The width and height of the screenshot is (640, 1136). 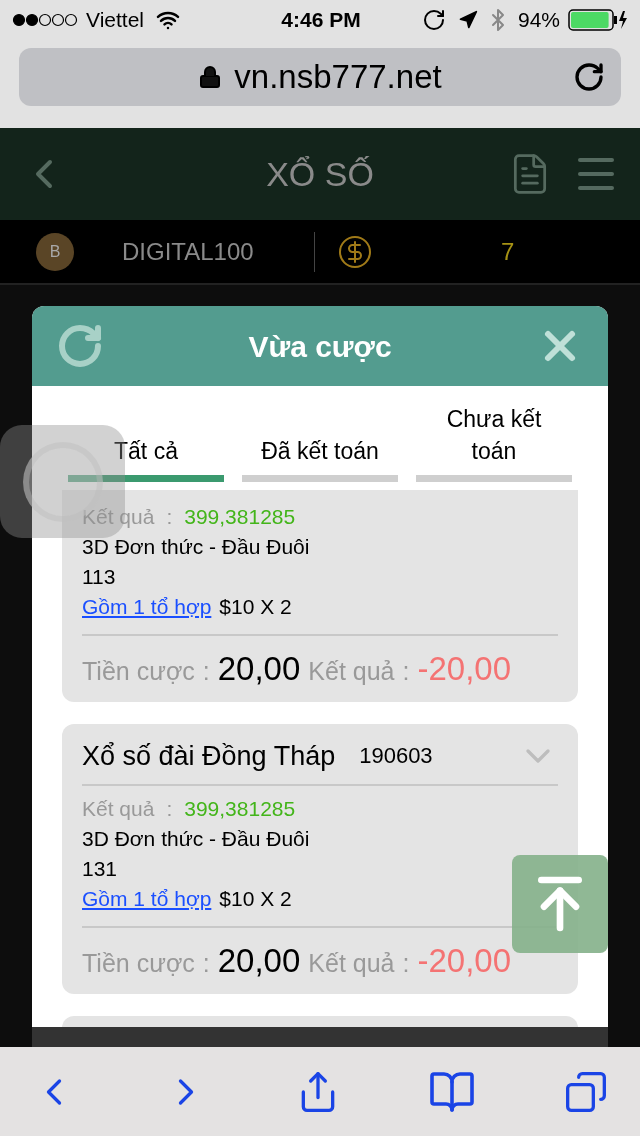 I want to click on tabs-icon, so click(x=586, y=1091).